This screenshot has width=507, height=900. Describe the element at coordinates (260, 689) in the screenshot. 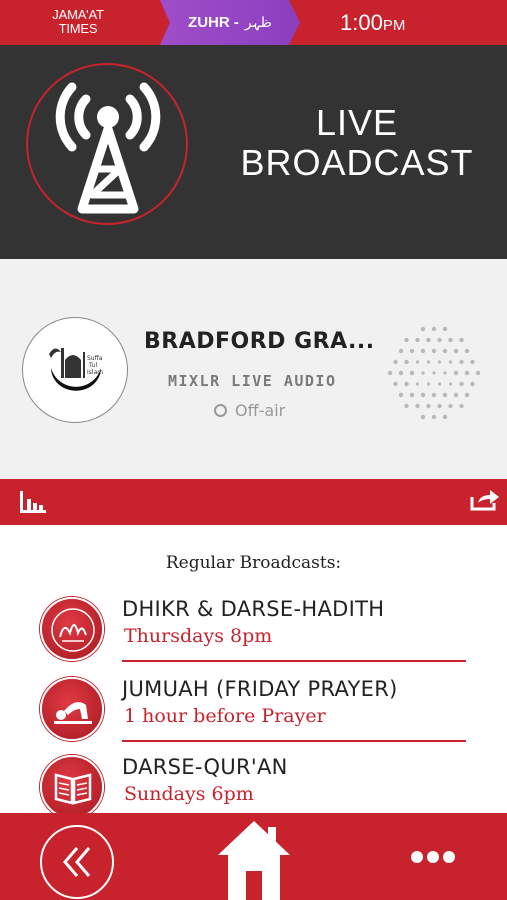

I see `broadcast-name: JUMUAH (FRIDAY PRAYER)` at that location.